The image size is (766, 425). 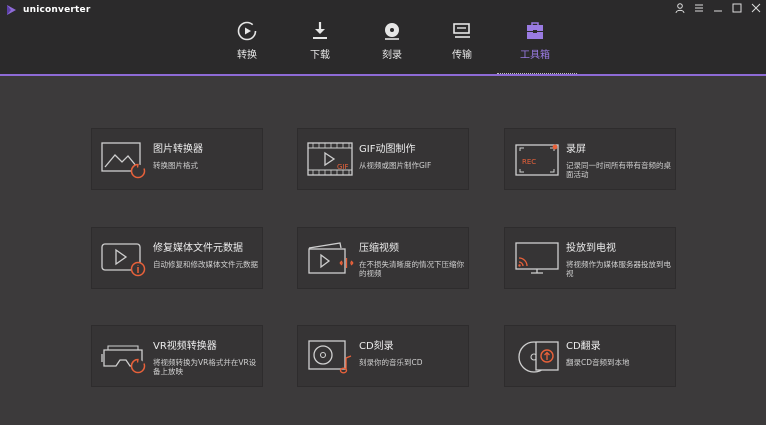 I want to click on cd-burn-icon, so click(x=330, y=357).